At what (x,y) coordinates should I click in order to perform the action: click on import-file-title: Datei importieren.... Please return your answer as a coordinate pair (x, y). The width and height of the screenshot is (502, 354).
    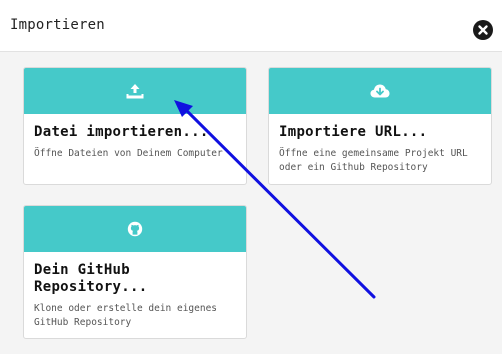
    Looking at the image, I should click on (121, 132).